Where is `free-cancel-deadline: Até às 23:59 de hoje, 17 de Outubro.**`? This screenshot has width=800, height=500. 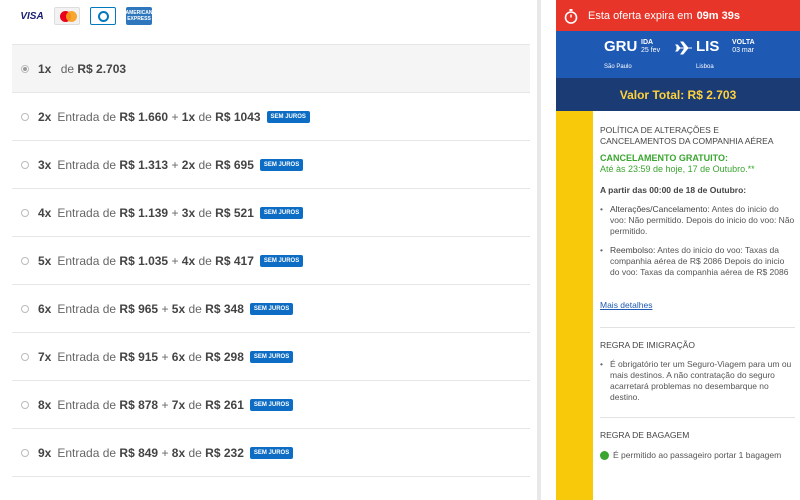 free-cancel-deadline: Até às 23:59 de hoje, 17 de Outubro.** is located at coordinates (677, 169).